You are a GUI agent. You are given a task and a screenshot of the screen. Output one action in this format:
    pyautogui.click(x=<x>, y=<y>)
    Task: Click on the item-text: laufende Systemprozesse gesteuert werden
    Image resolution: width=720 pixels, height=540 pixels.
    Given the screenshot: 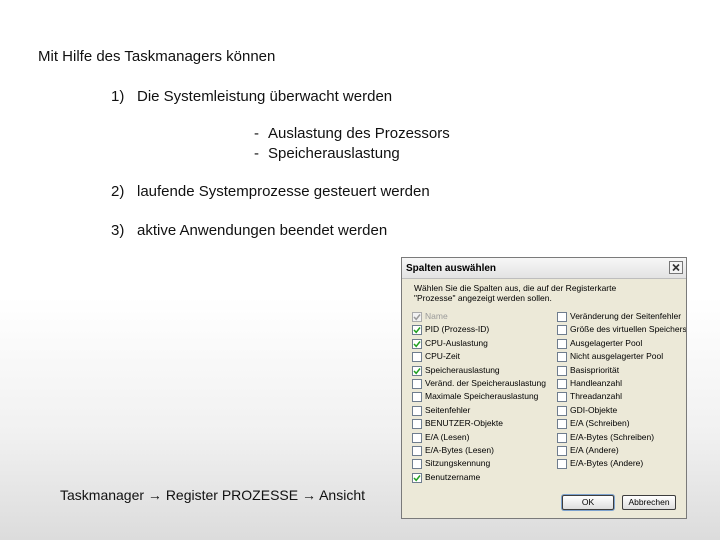 What is the action you would take?
    pyautogui.click(x=283, y=191)
    